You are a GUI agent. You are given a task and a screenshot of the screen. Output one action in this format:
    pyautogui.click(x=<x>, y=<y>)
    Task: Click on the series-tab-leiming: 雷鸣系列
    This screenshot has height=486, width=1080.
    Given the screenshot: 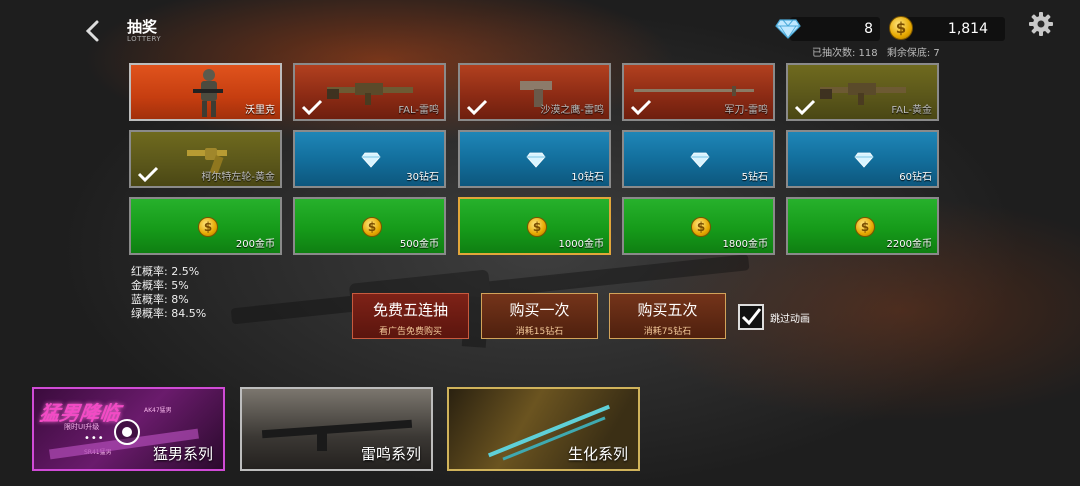 What is the action you would take?
    pyautogui.click(x=336, y=429)
    